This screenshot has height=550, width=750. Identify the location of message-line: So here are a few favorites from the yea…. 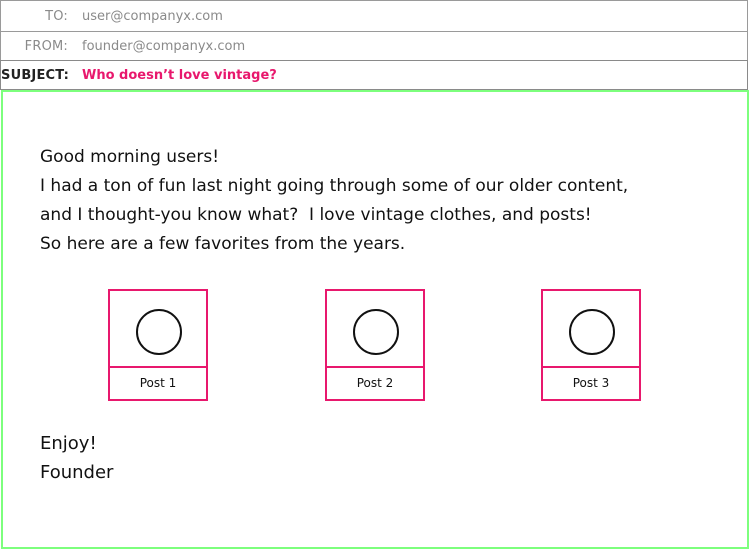
(223, 244).